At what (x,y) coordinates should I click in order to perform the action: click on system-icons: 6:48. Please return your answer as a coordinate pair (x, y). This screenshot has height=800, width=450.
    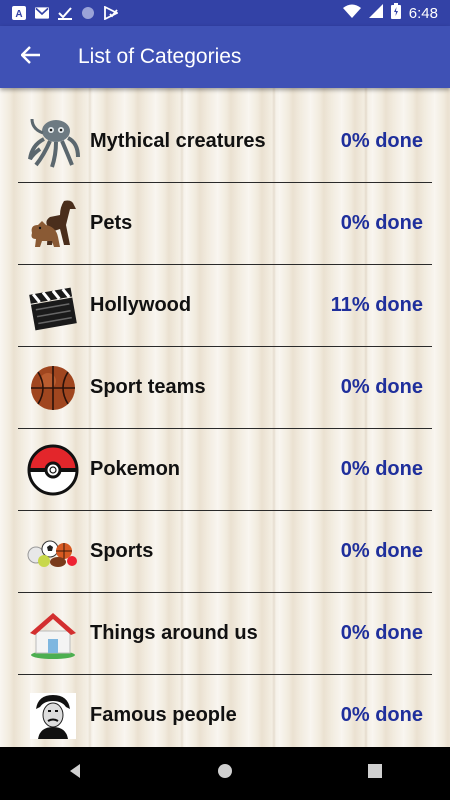
    Looking at the image, I should click on (390, 13).